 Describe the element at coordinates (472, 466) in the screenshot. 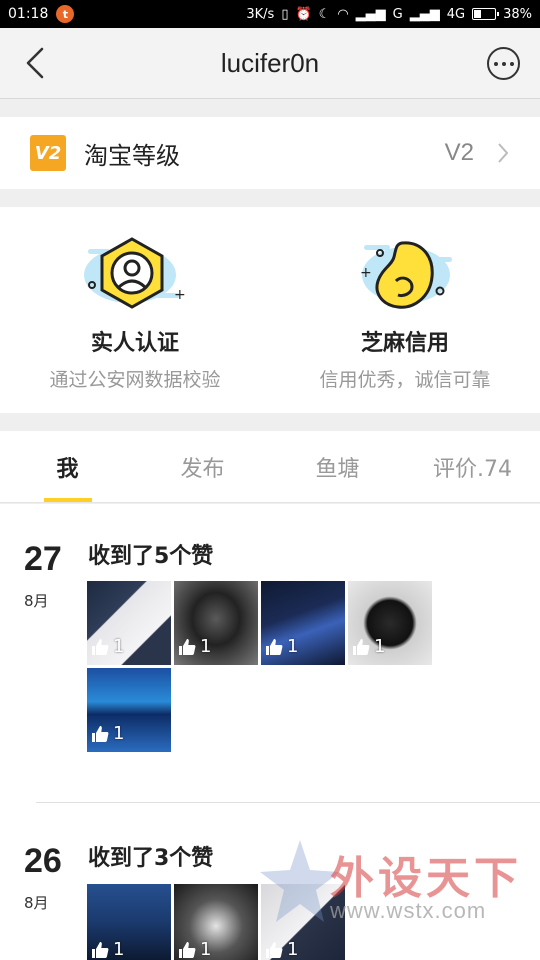

I see `tab-reviews: 评价.74` at that location.